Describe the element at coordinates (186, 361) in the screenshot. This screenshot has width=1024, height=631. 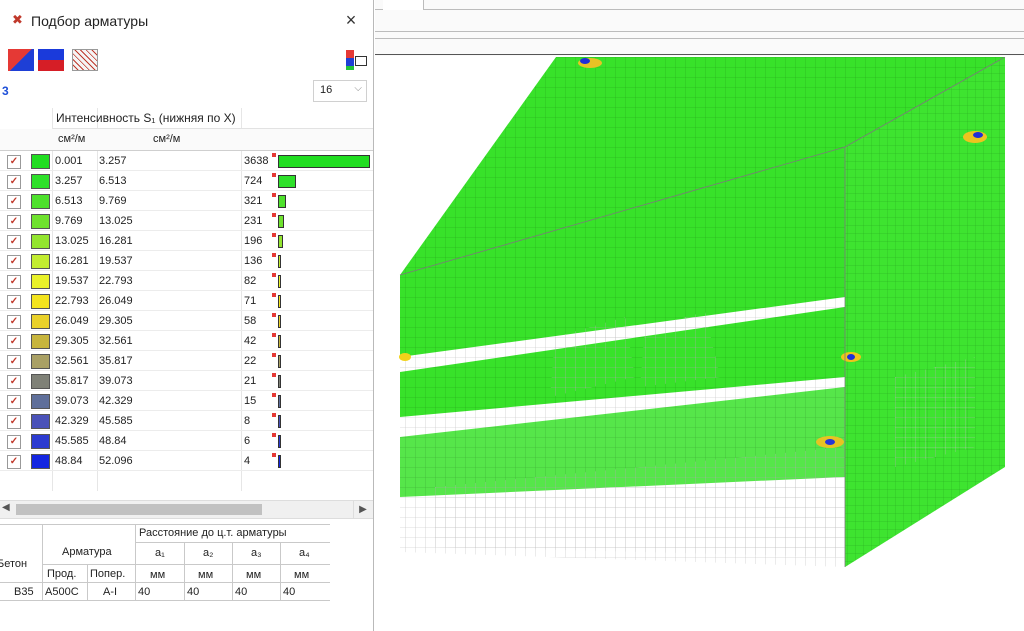
I see `table-row: ✓ 32.561 35.817 22` at that location.